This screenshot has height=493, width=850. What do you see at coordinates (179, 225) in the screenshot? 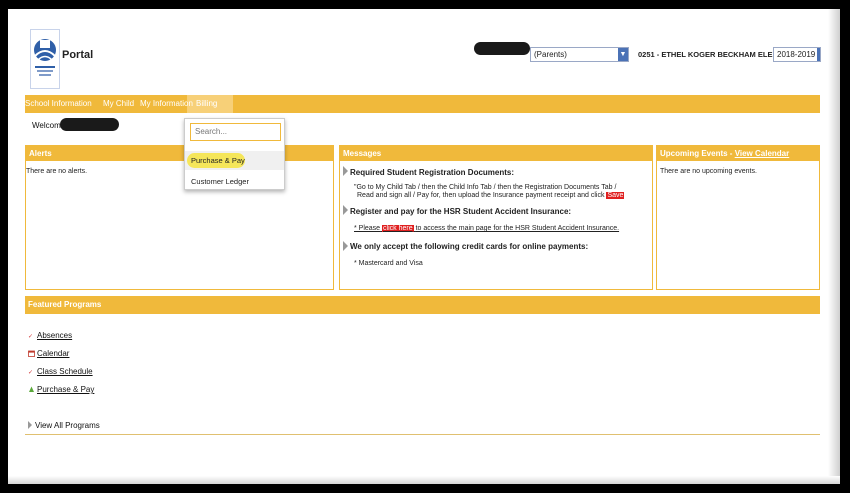
I see `alerts-panel: There are no alerts.` at bounding box center [179, 225].